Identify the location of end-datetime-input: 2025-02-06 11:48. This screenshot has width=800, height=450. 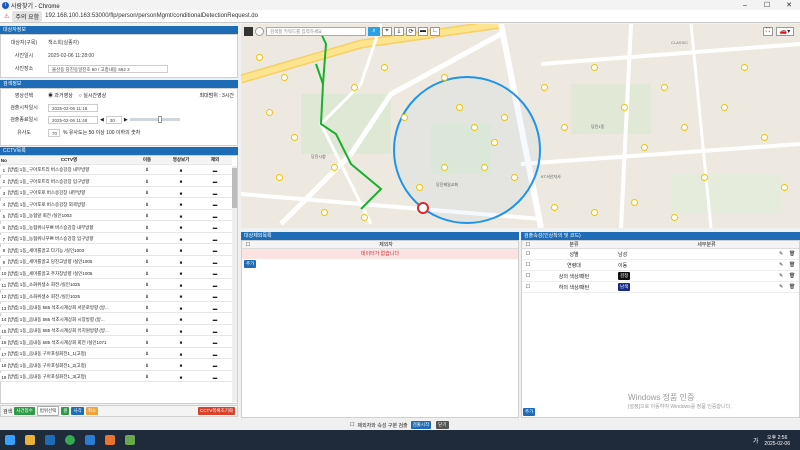
(73, 119).